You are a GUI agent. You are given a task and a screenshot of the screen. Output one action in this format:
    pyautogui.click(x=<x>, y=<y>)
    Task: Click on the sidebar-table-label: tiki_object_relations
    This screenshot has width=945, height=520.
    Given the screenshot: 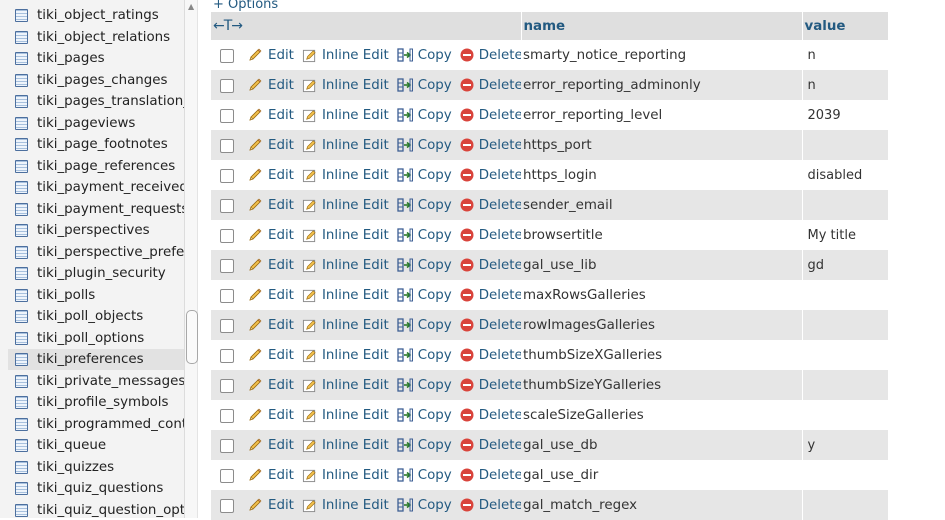 What is the action you would take?
    pyautogui.click(x=103, y=37)
    